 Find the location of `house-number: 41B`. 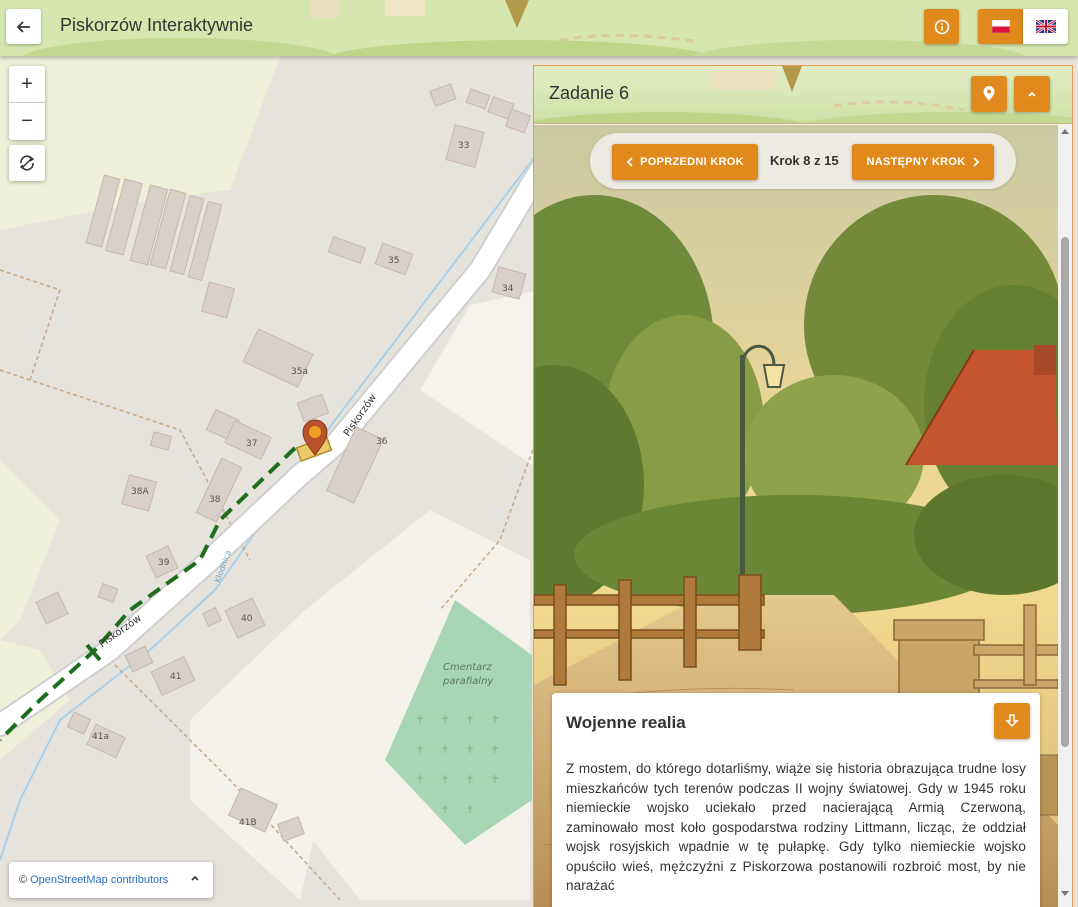

house-number: 41B is located at coordinates (248, 823).